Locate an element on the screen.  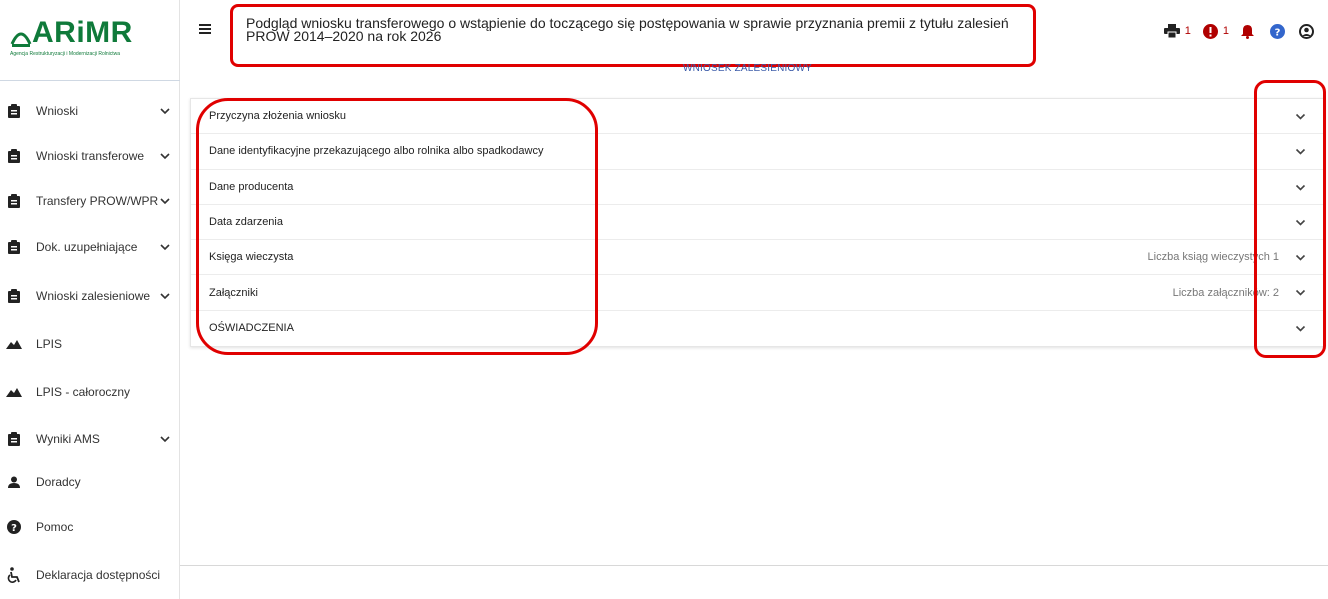
annotation-highlight-title is located at coordinates (633, 35).